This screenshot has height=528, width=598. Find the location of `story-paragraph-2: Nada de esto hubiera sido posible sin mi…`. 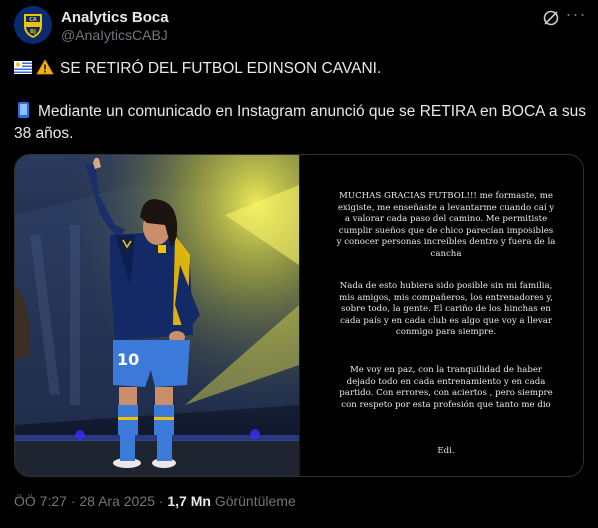

story-paragraph-2: Nada de esto hubiera sido posible sin mi… is located at coordinates (446, 309).